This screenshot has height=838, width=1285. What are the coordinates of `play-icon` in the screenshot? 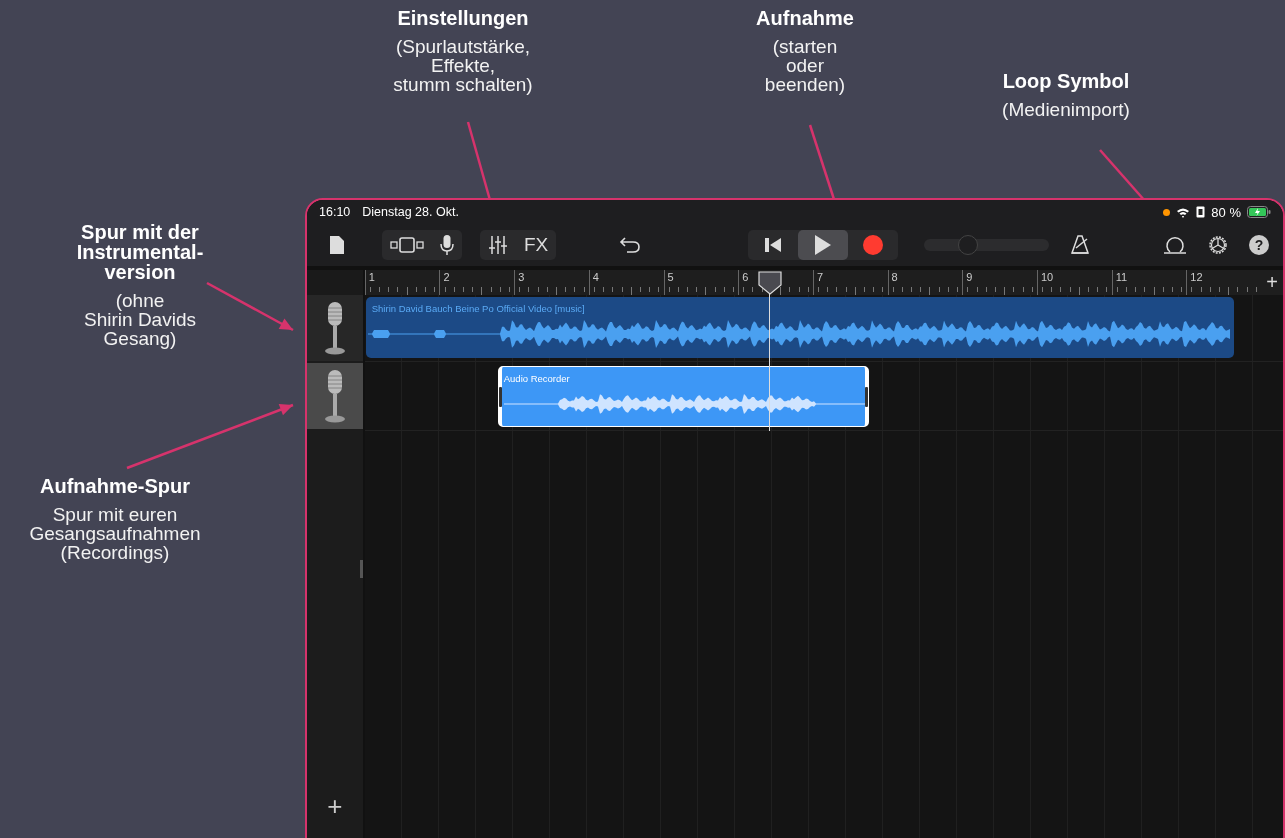 It's located at (823, 245).